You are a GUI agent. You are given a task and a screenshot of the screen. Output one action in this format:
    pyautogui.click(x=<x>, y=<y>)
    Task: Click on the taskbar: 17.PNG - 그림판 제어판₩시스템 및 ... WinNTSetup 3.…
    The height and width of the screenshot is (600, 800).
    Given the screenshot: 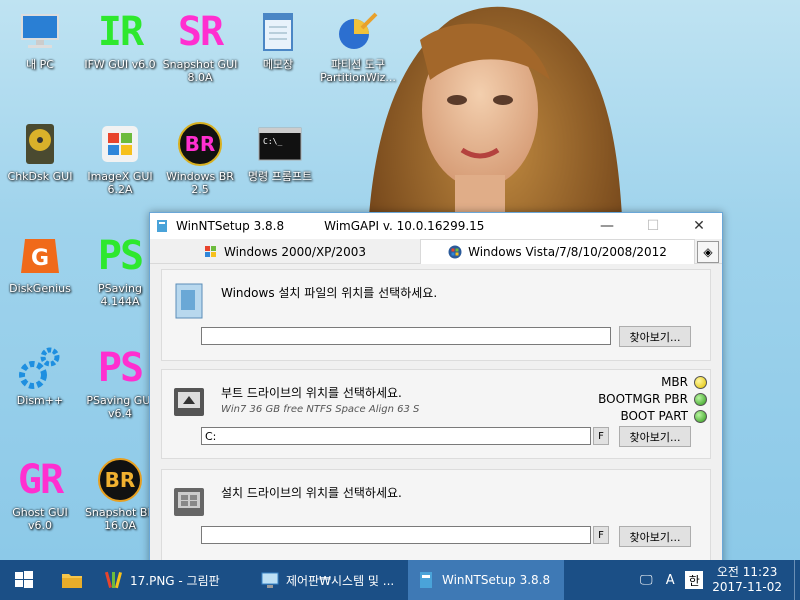 What is the action you would take?
    pyautogui.click(x=400, y=580)
    